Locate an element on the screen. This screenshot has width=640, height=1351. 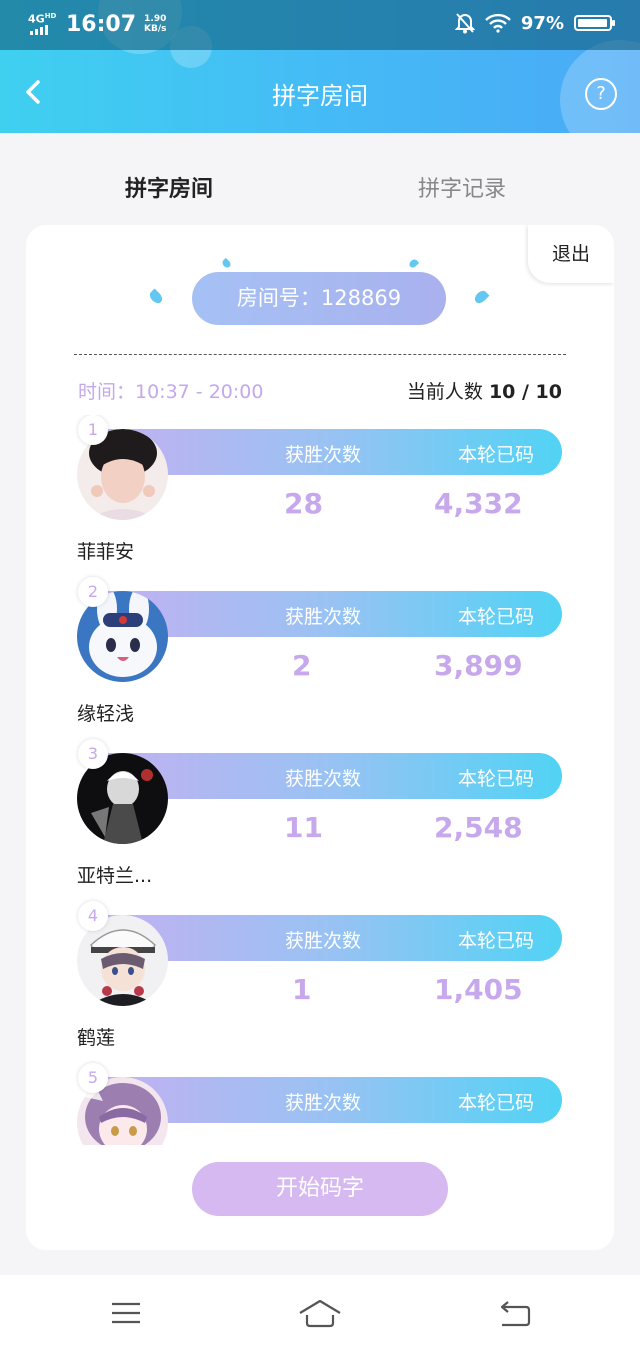
system-nav-bar is located at coordinates (320, 1313).